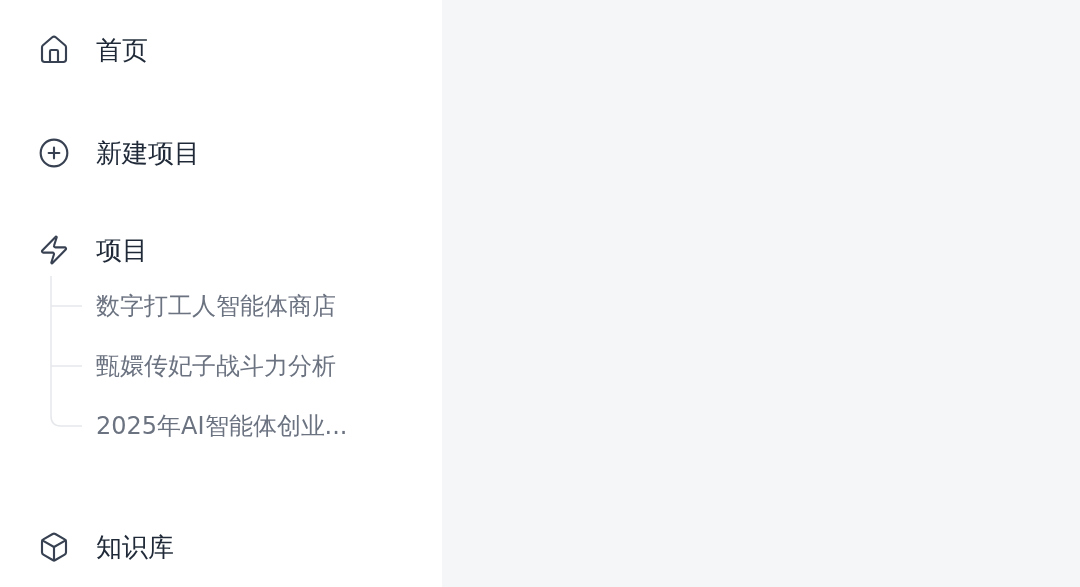  I want to click on plus-circle-icon, so click(54, 153).